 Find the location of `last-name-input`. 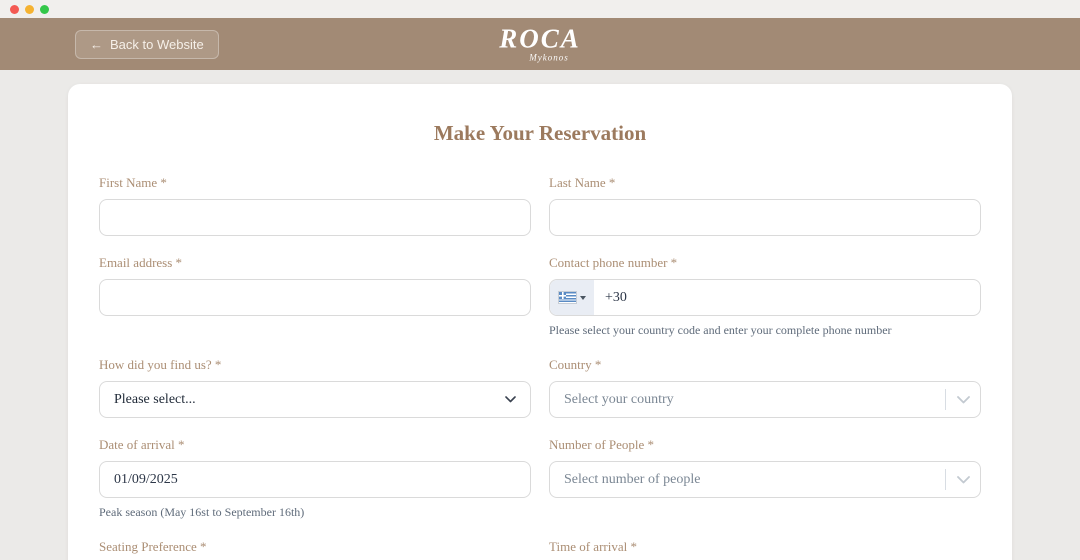

last-name-input is located at coordinates (765, 217).